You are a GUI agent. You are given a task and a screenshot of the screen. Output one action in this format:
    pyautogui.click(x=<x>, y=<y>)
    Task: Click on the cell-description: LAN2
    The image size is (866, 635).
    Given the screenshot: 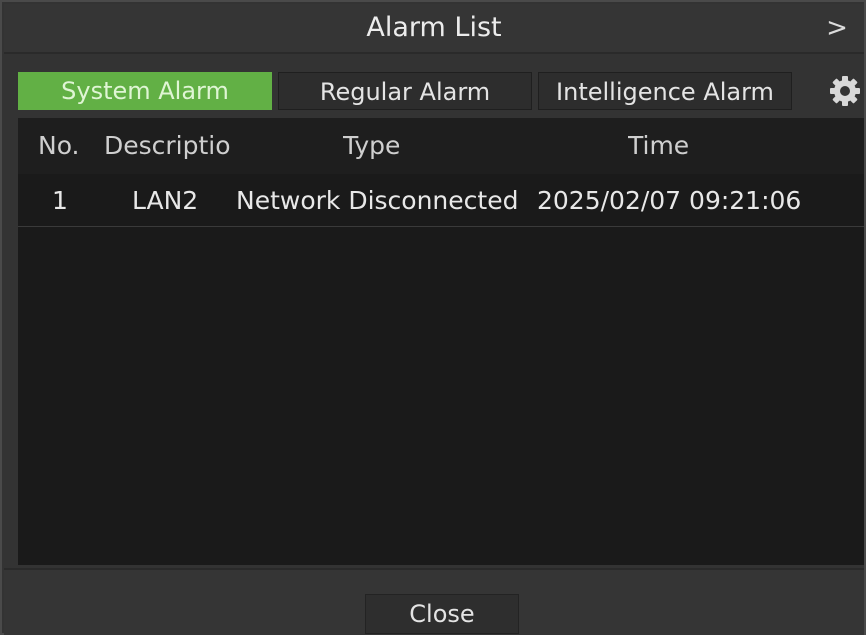 What is the action you would take?
    pyautogui.click(x=165, y=200)
    